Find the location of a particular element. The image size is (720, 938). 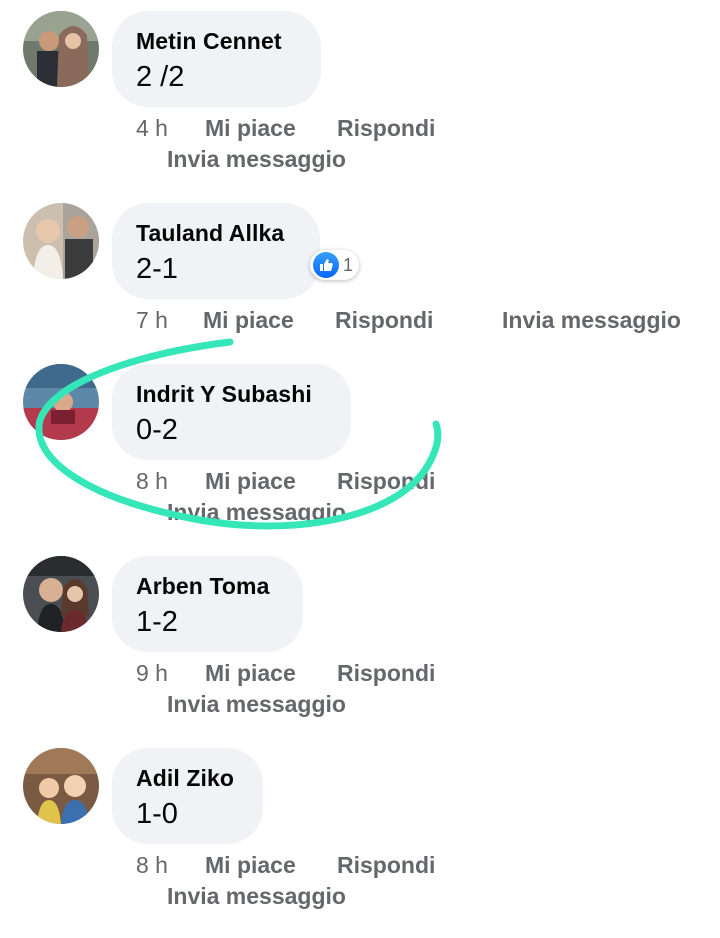

like-button: Mi piace is located at coordinates (250, 865).